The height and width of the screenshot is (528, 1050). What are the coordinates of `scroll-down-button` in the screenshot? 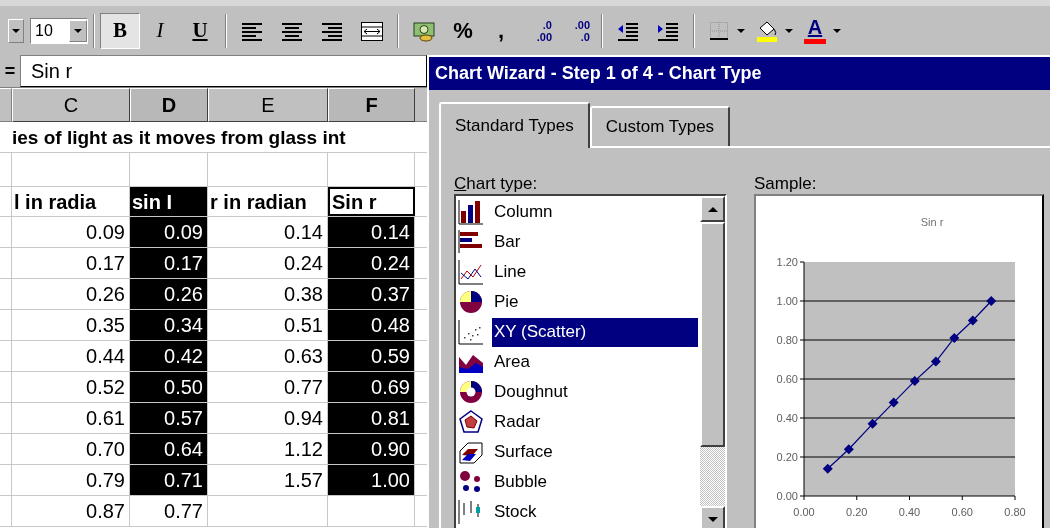 It's located at (712, 517).